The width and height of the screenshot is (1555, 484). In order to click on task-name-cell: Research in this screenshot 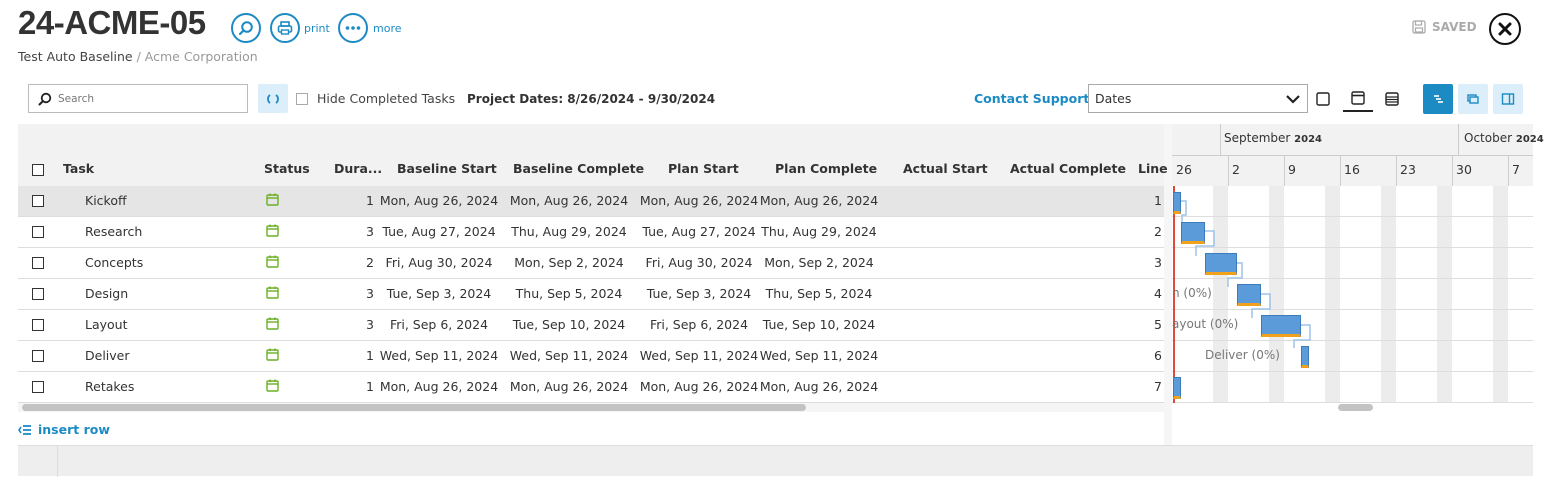, I will do `click(113, 231)`.